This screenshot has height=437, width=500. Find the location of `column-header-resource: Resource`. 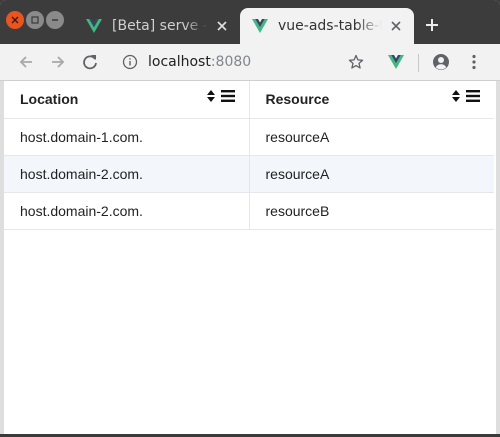

column-header-resource: Resource is located at coordinates (371, 100).